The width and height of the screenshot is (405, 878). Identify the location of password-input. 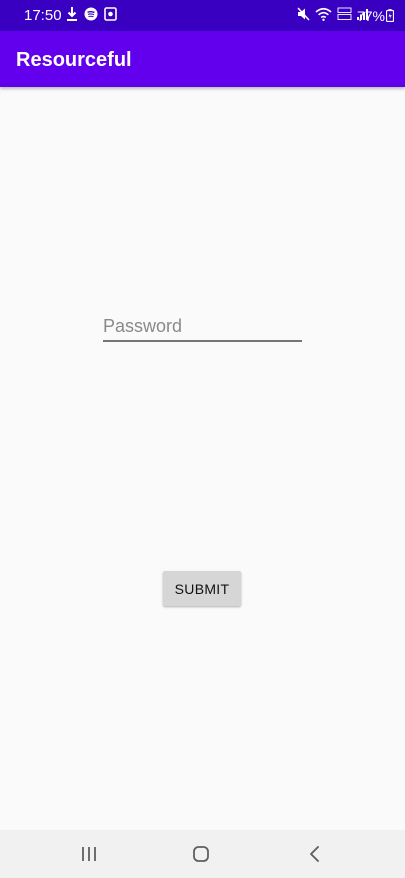
(202, 327).